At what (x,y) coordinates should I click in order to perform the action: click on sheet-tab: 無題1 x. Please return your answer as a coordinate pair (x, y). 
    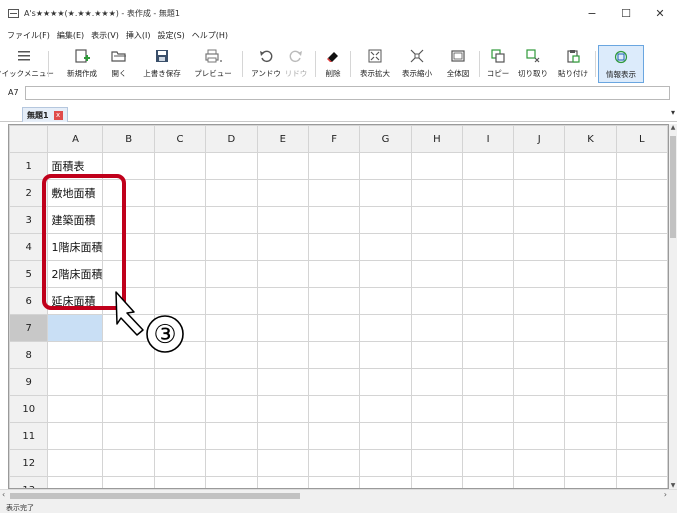
    Looking at the image, I should click on (45, 114).